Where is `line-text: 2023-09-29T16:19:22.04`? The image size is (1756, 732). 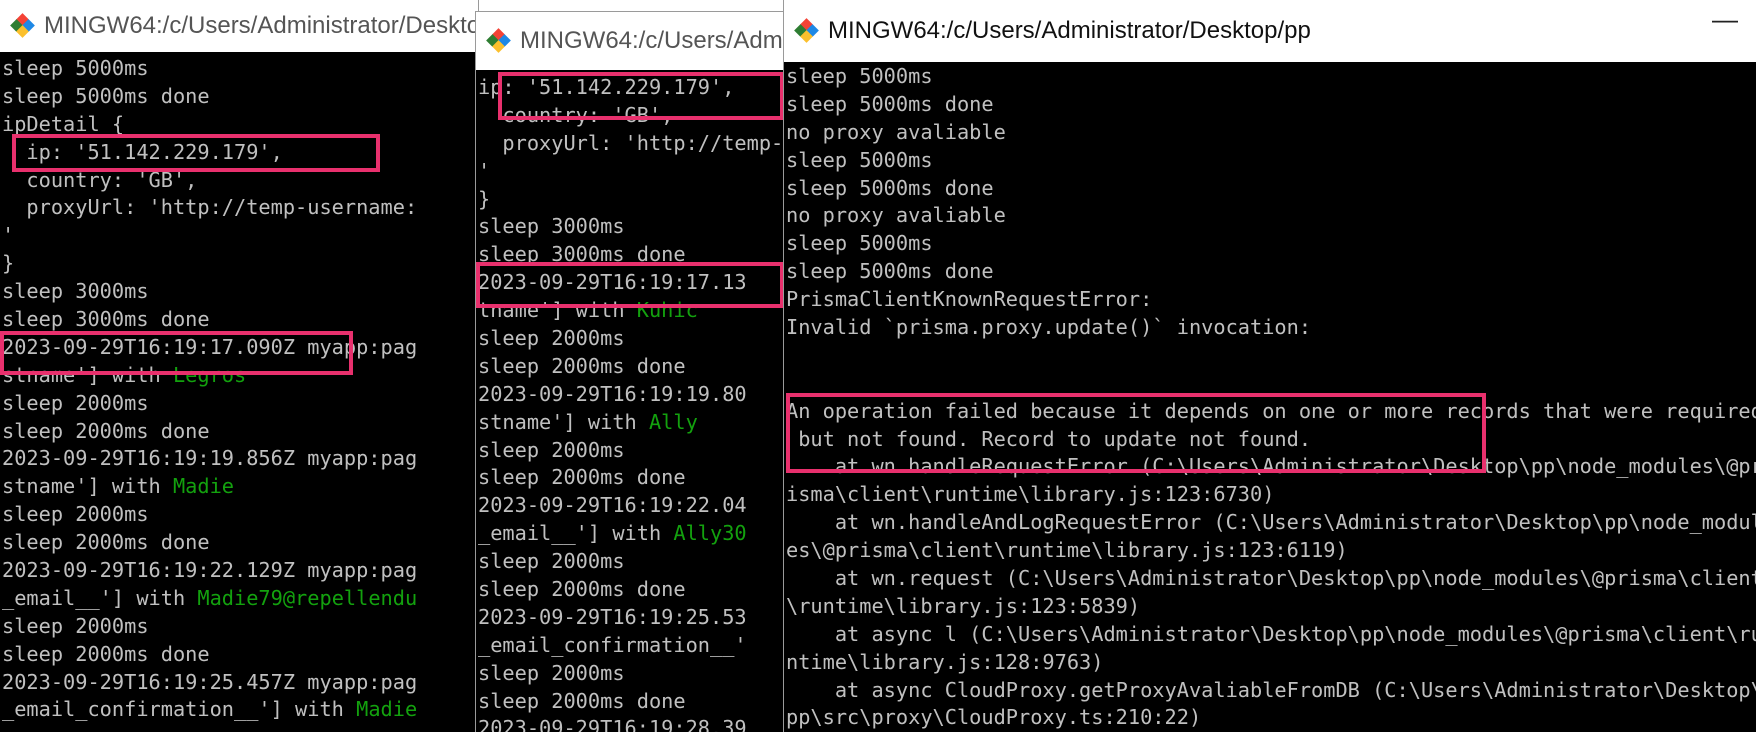
line-text: 2023-09-29T16:19:22.04 is located at coordinates (612, 505).